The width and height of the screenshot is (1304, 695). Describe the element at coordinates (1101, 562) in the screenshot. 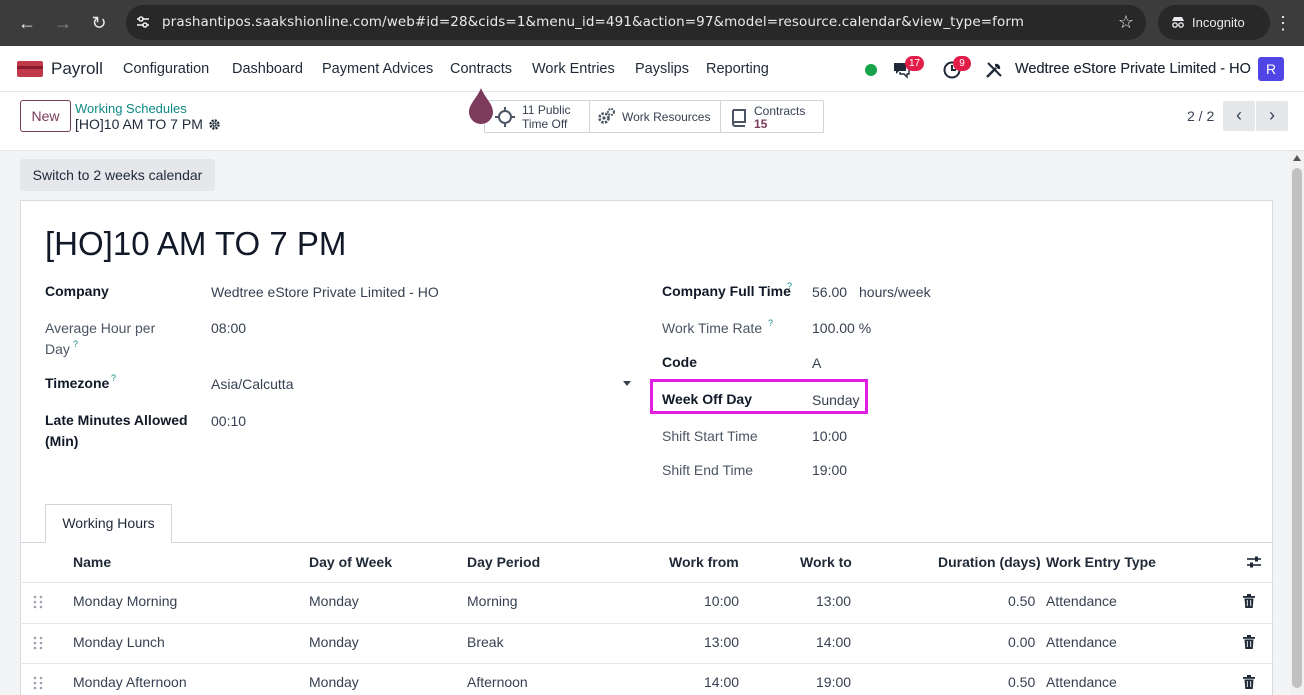

I see `col-work-entry-type: Work Entry Type` at that location.